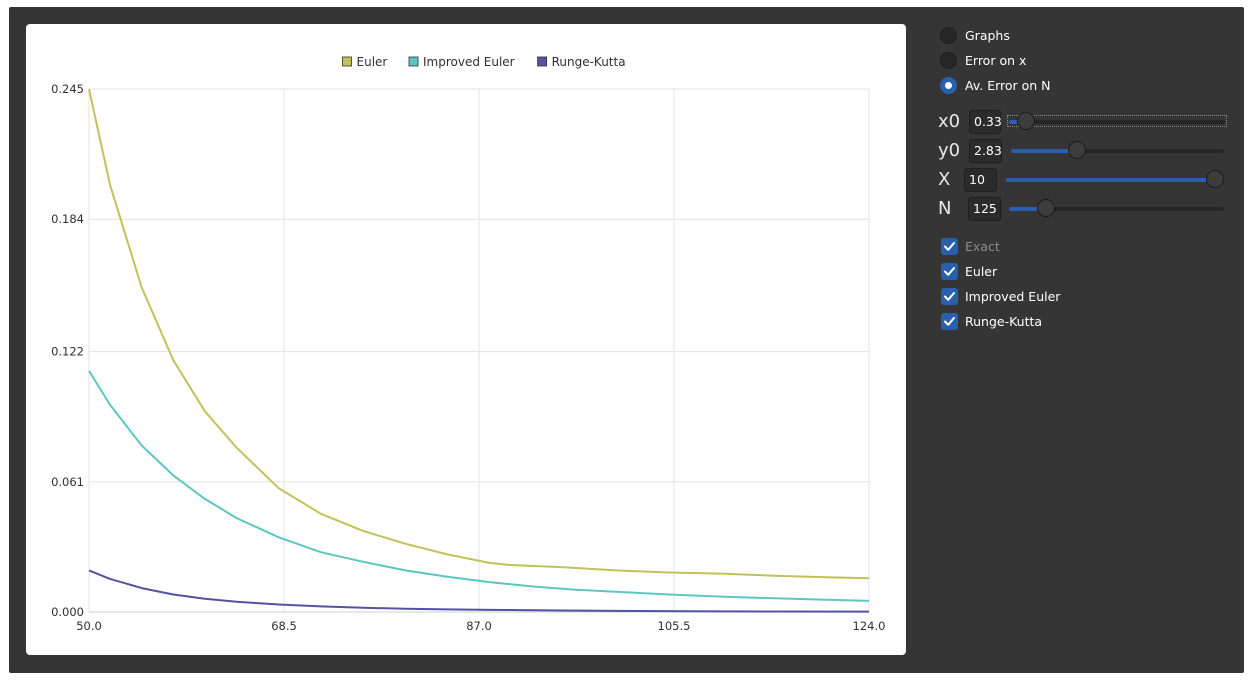  What do you see at coordinates (284, 626) in the screenshot?
I see `x-tick-label: 68.5` at bounding box center [284, 626].